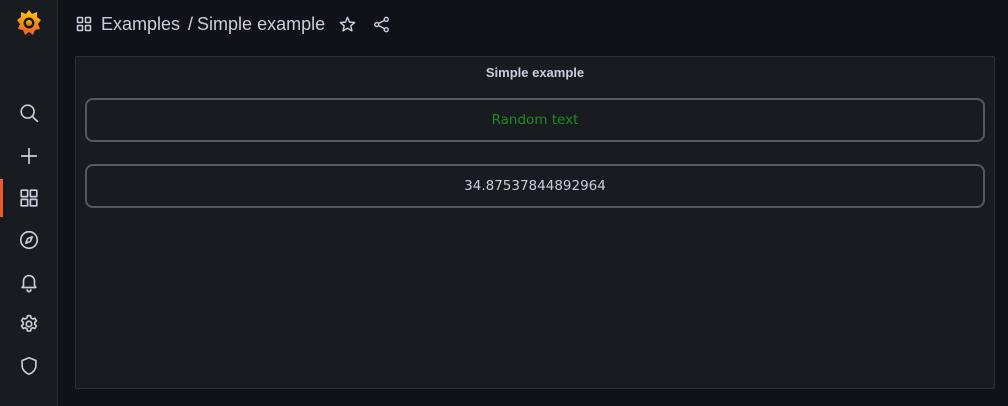 Image resolution: width=1008 pixels, height=406 pixels. Describe the element at coordinates (533, 24) in the screenshot. I see `dashboard-nav: Examples / Simple example` at that location.